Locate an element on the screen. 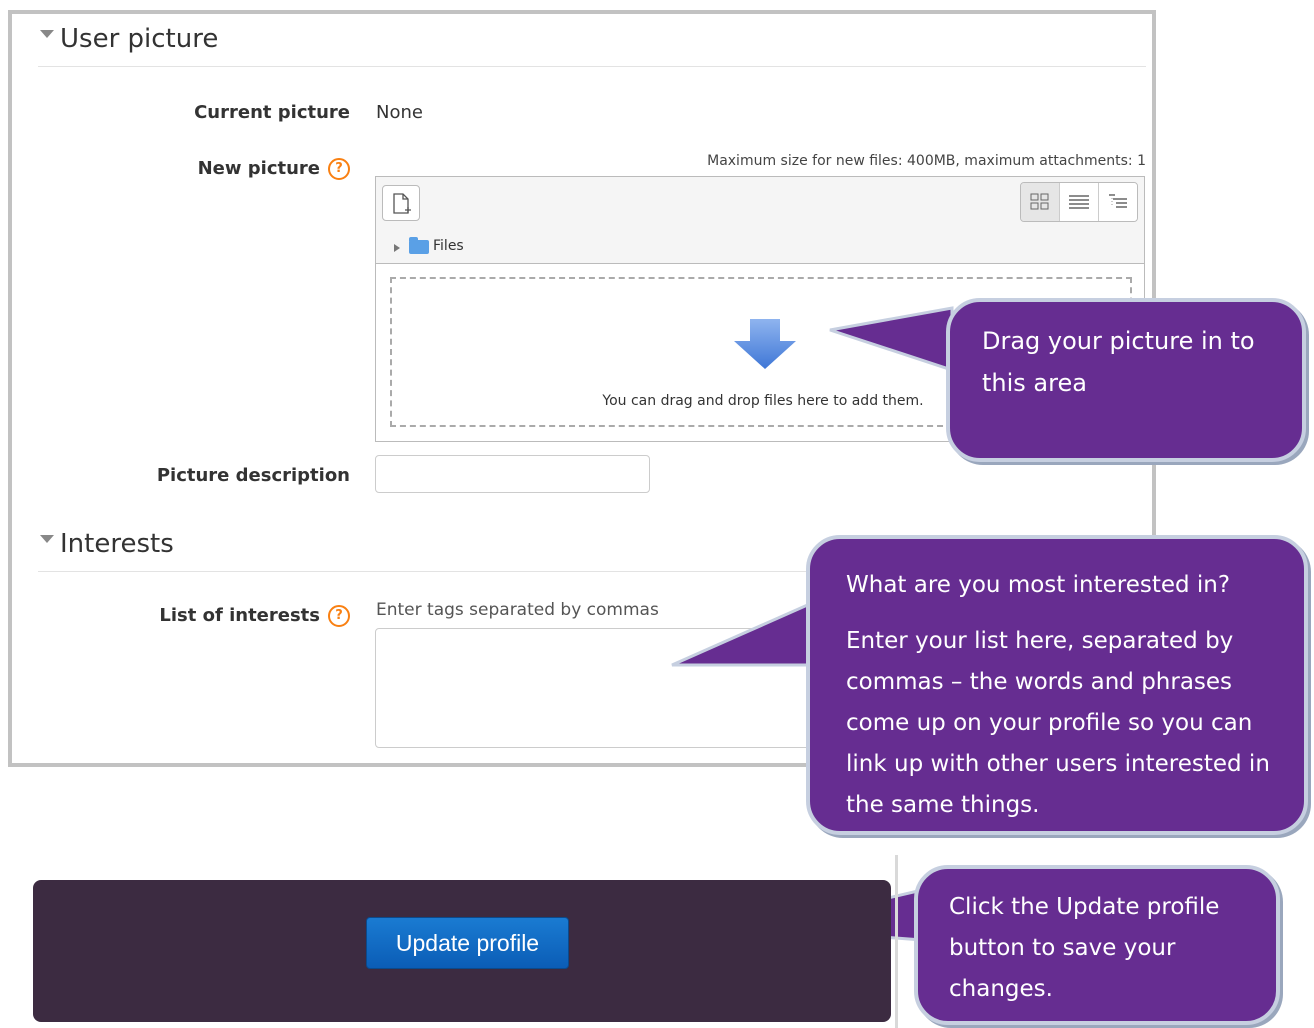 The width and height of the screenshot is (1314, 1028). update-profile-button: Update profile is located at coordinates (467, 943).